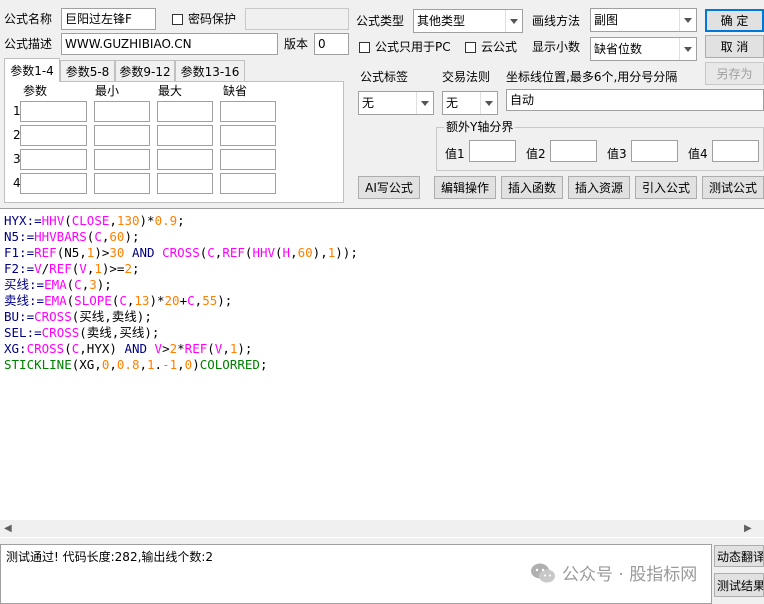  I want to click on test-status-message: 测试通过! 代码长度:282,输出线个数:2, so click(110, 557).